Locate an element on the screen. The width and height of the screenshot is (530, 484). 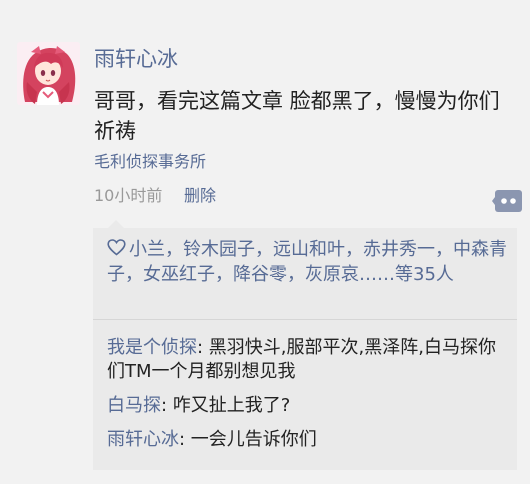
comment-item: 白马探: 咋又扯上我了? is located at coordinates (309, 406).